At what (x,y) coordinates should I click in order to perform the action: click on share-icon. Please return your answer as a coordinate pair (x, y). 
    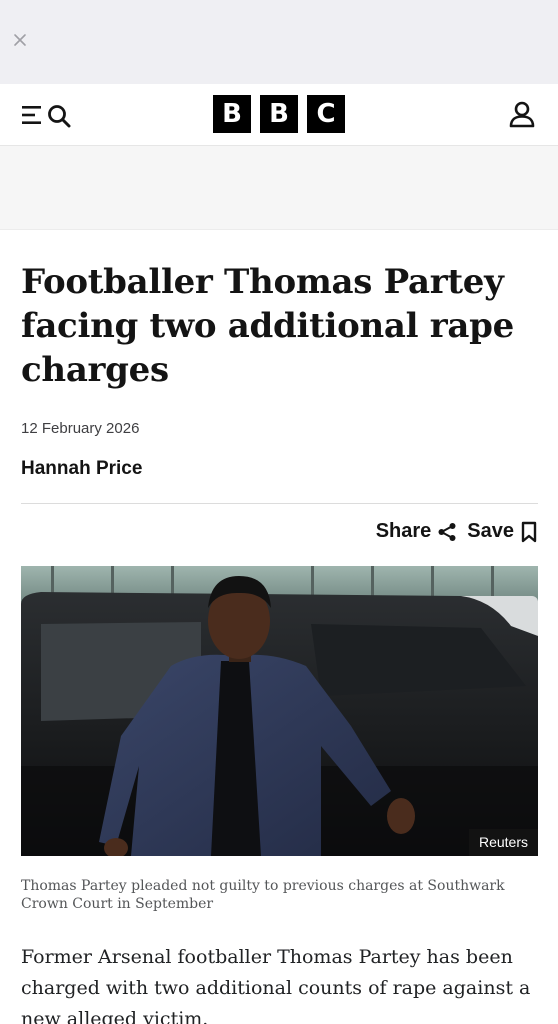
    Looking at the image, I should click on (447, 531).